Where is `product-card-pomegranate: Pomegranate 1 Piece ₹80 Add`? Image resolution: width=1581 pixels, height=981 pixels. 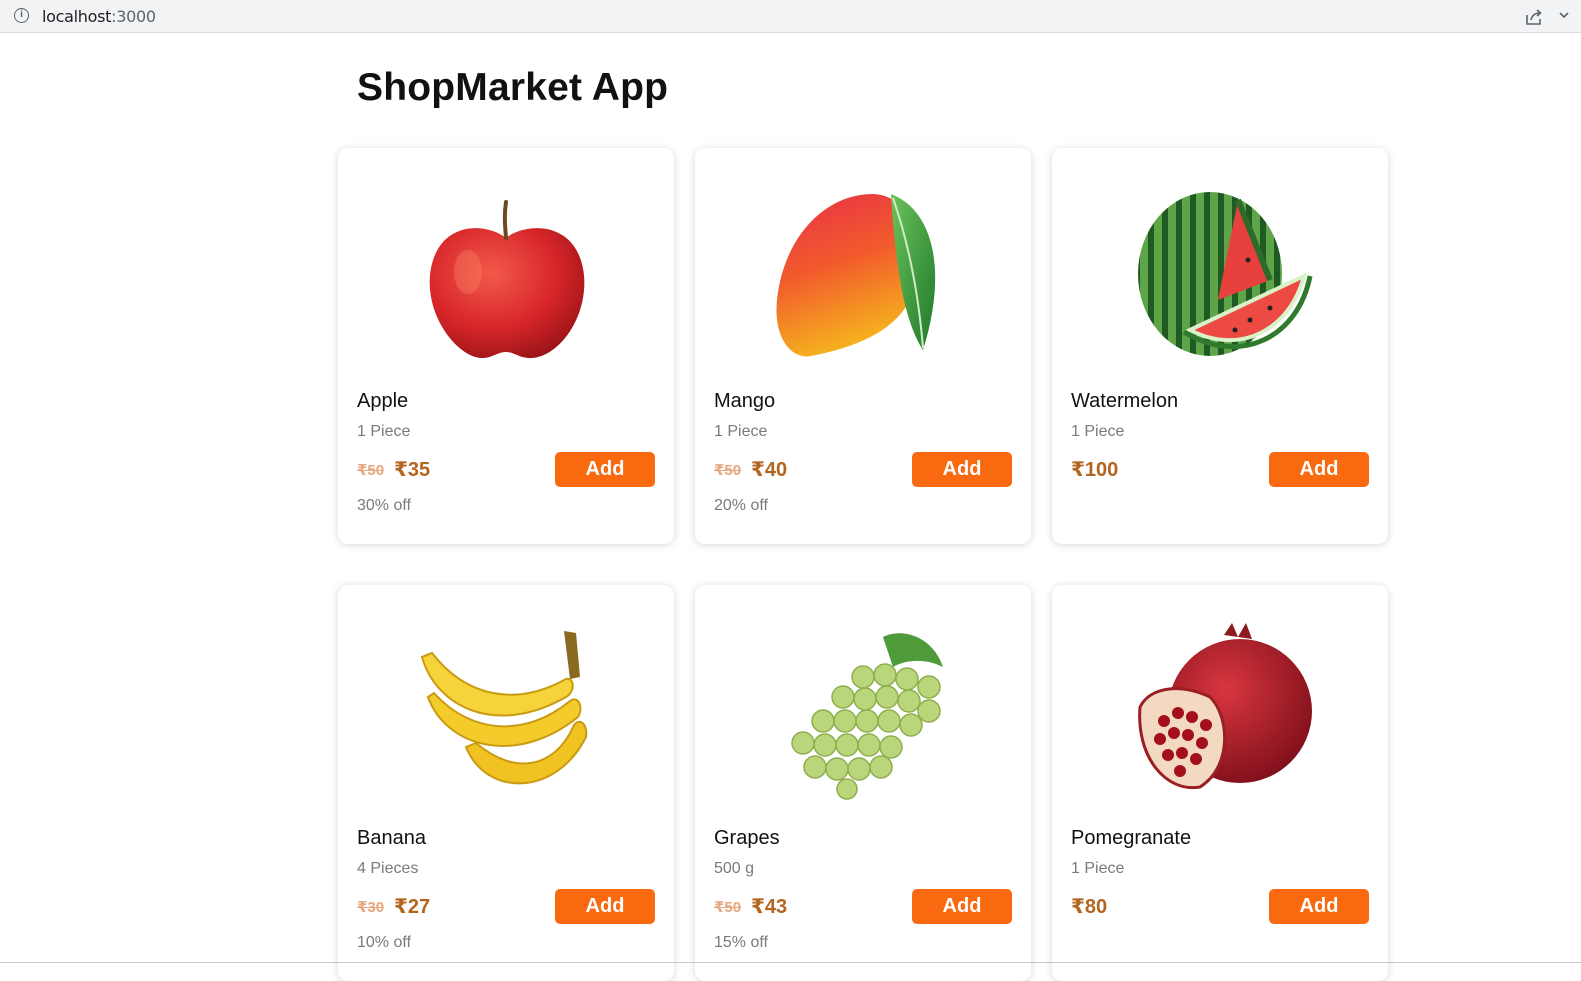 product-card-pomegranate: Pomegranate 1 Piece ₹80 Add is located at coordinates (1220, 783).